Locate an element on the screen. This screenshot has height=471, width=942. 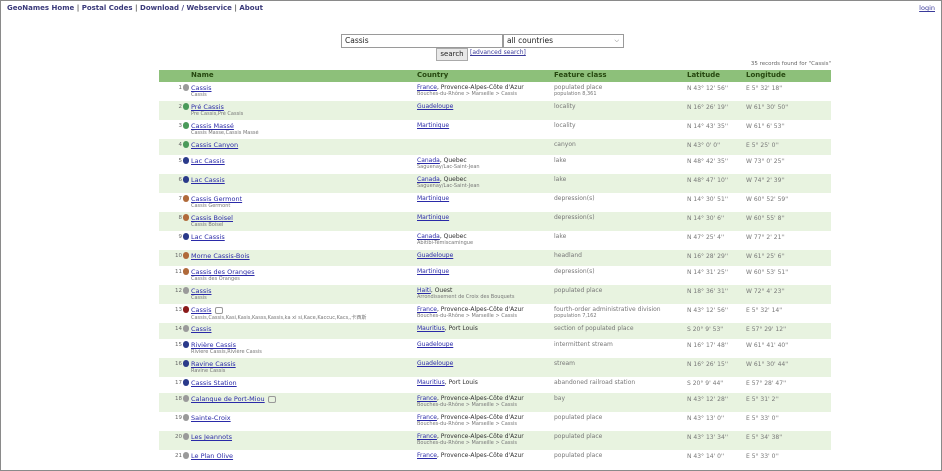
search-button: search is located at coordinates (452, 54).